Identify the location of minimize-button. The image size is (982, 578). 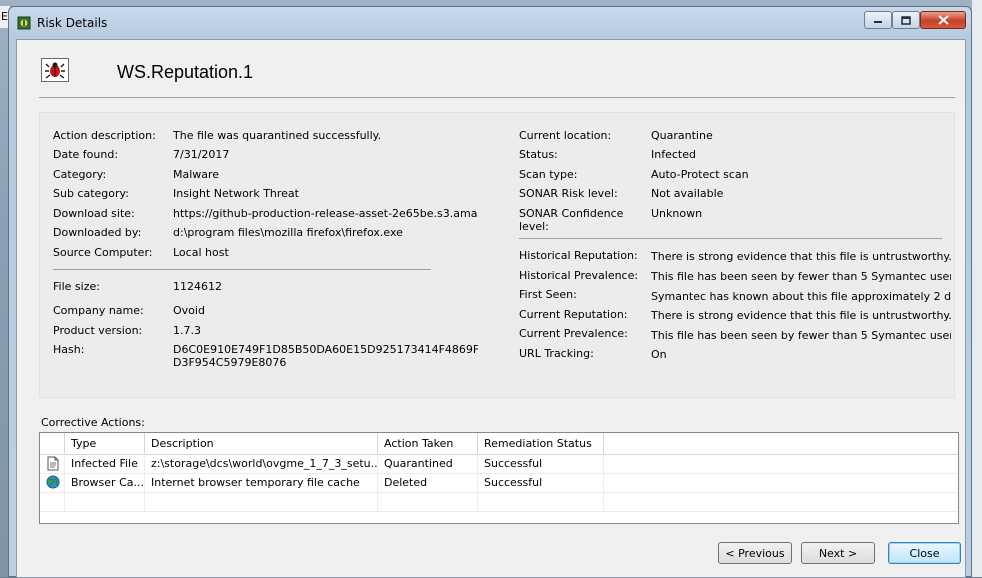
(878, 20).